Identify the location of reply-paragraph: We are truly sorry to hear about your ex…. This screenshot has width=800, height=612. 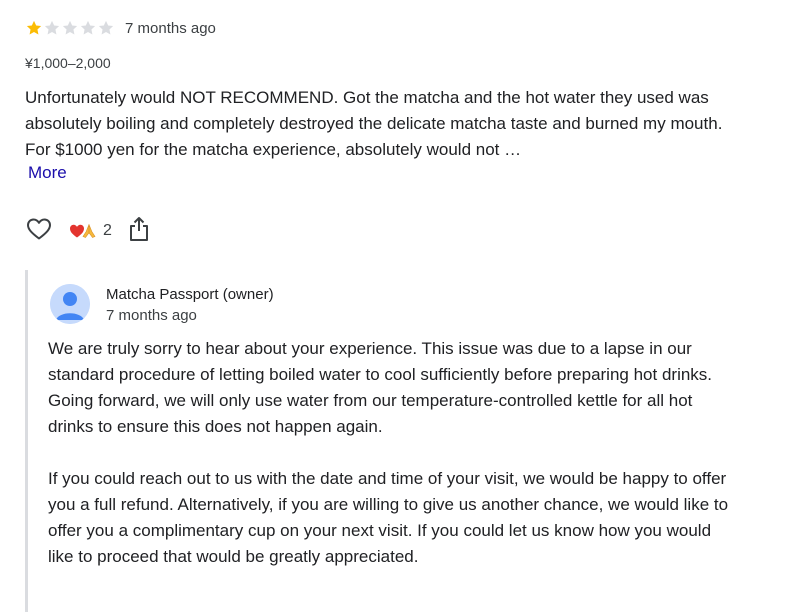
(380, 387).